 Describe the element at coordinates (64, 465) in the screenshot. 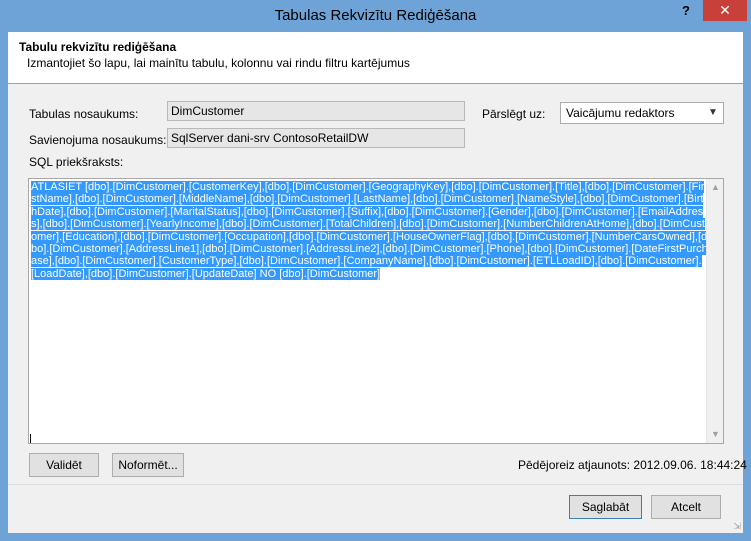

I see `validate-button: Validēt` at that location.